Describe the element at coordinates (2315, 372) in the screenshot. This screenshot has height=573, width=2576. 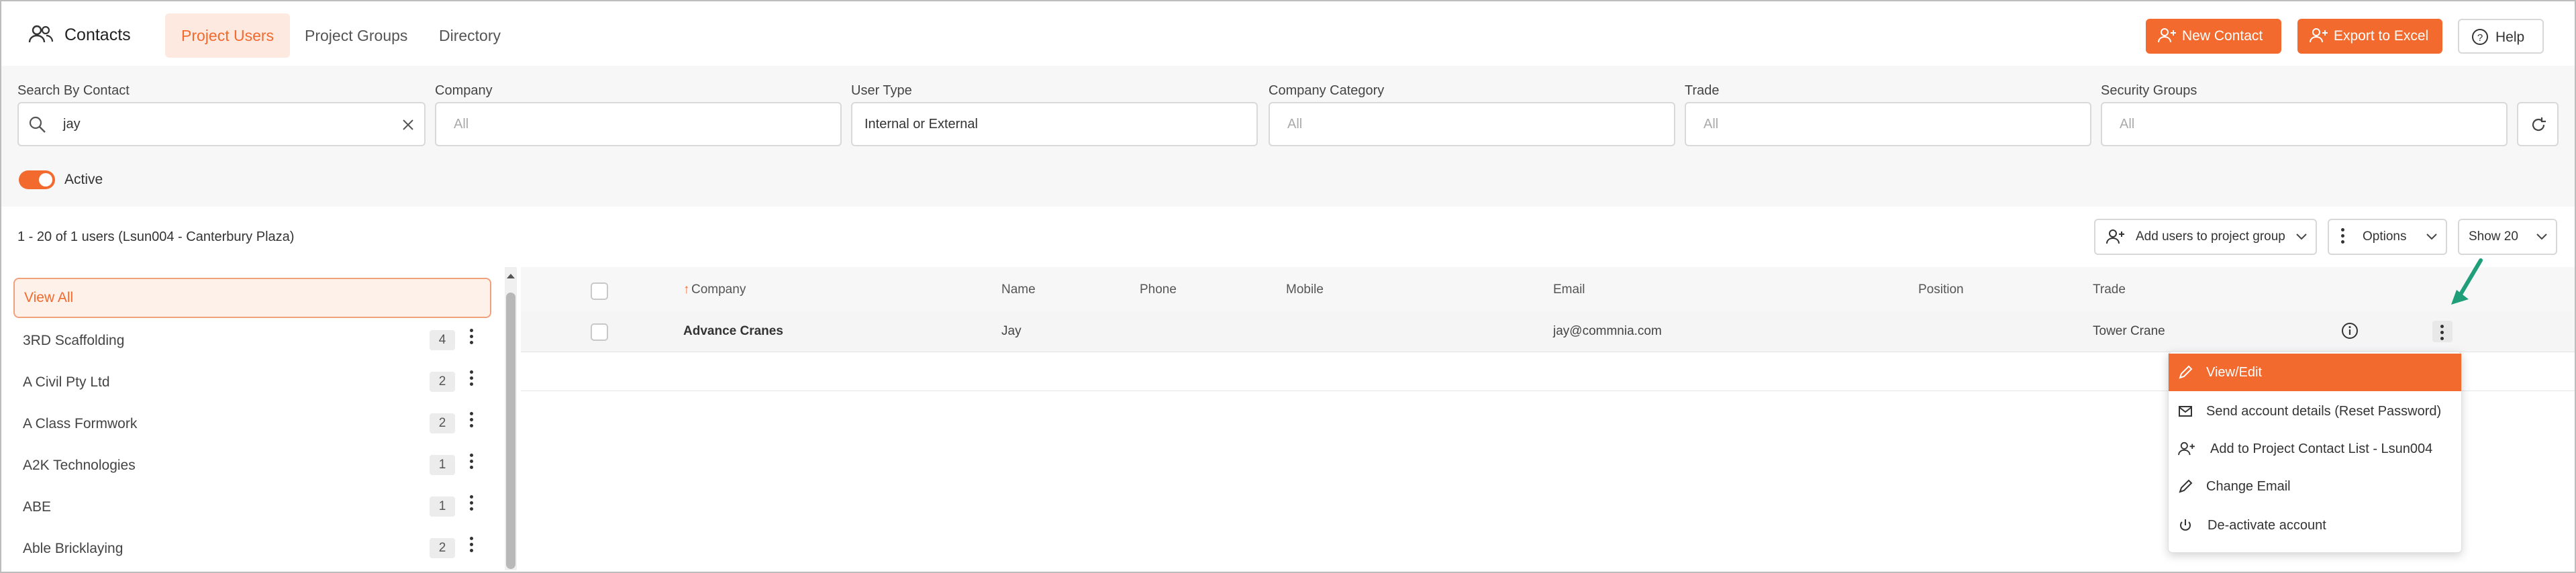
I see `menu-item-view-edit: View/Edit` at that location.